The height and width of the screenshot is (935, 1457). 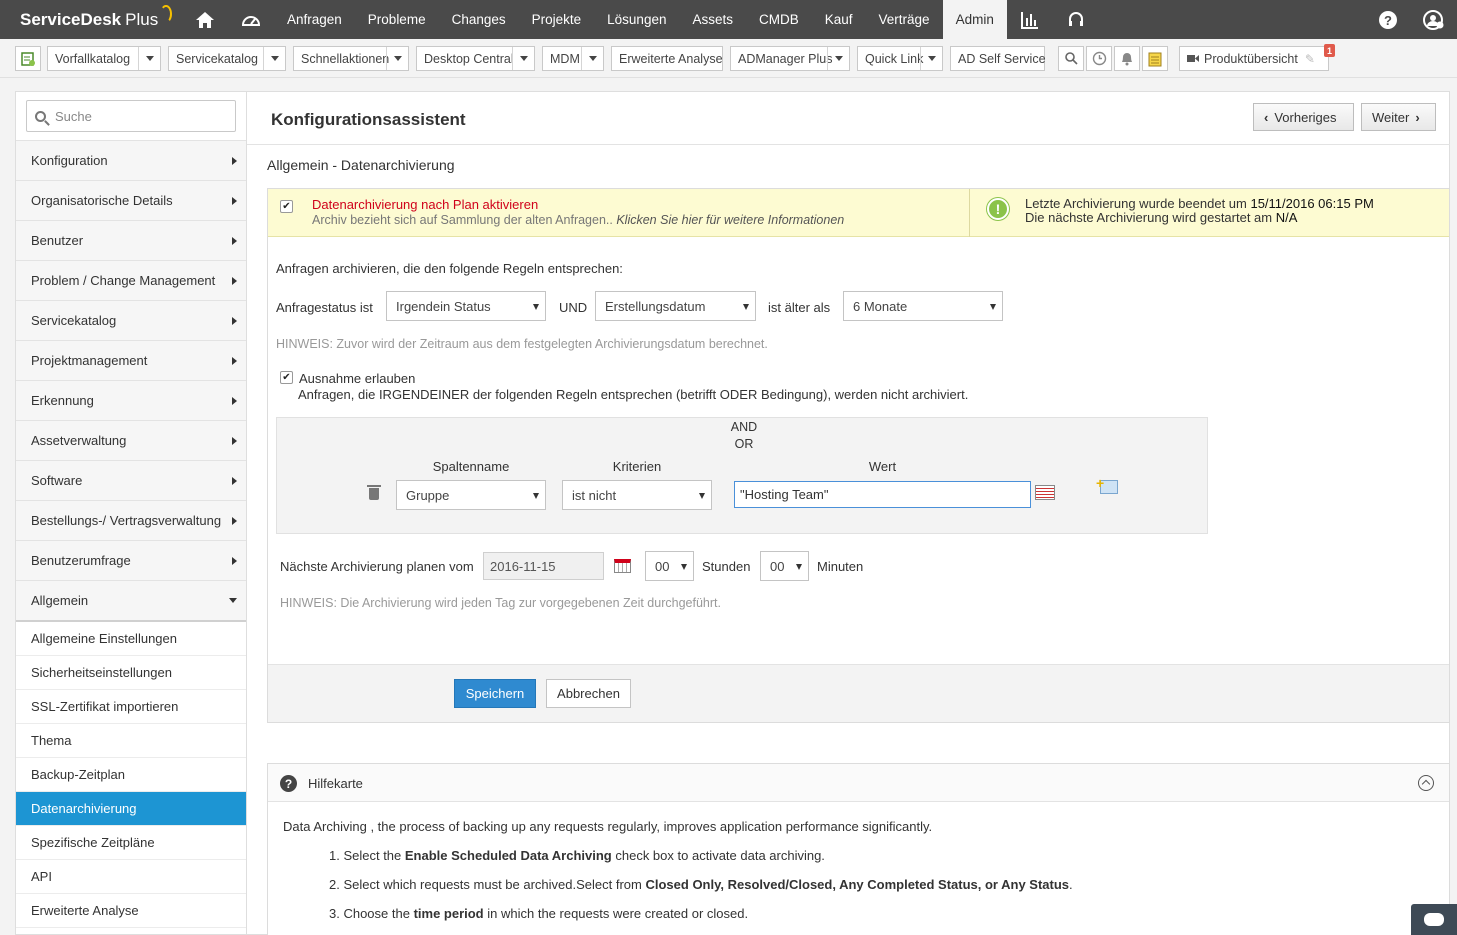 I want to click on enable-archiving-checkbox: ✔, so click(x=286, y=206).